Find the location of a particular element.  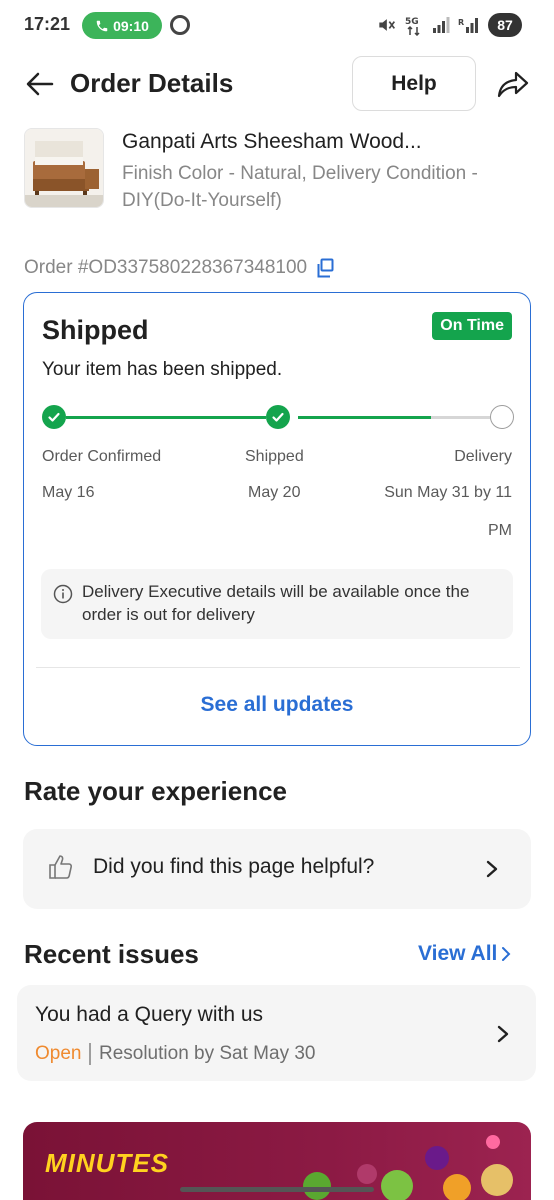

step-shipped-dot is located at coordinates (278, 417).